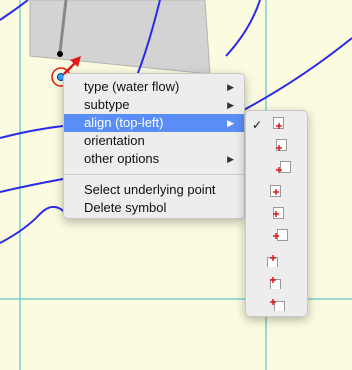  Describe the element at coordinates (275, 283) in the screenshot. I see `align-bottom-icon` at that location.